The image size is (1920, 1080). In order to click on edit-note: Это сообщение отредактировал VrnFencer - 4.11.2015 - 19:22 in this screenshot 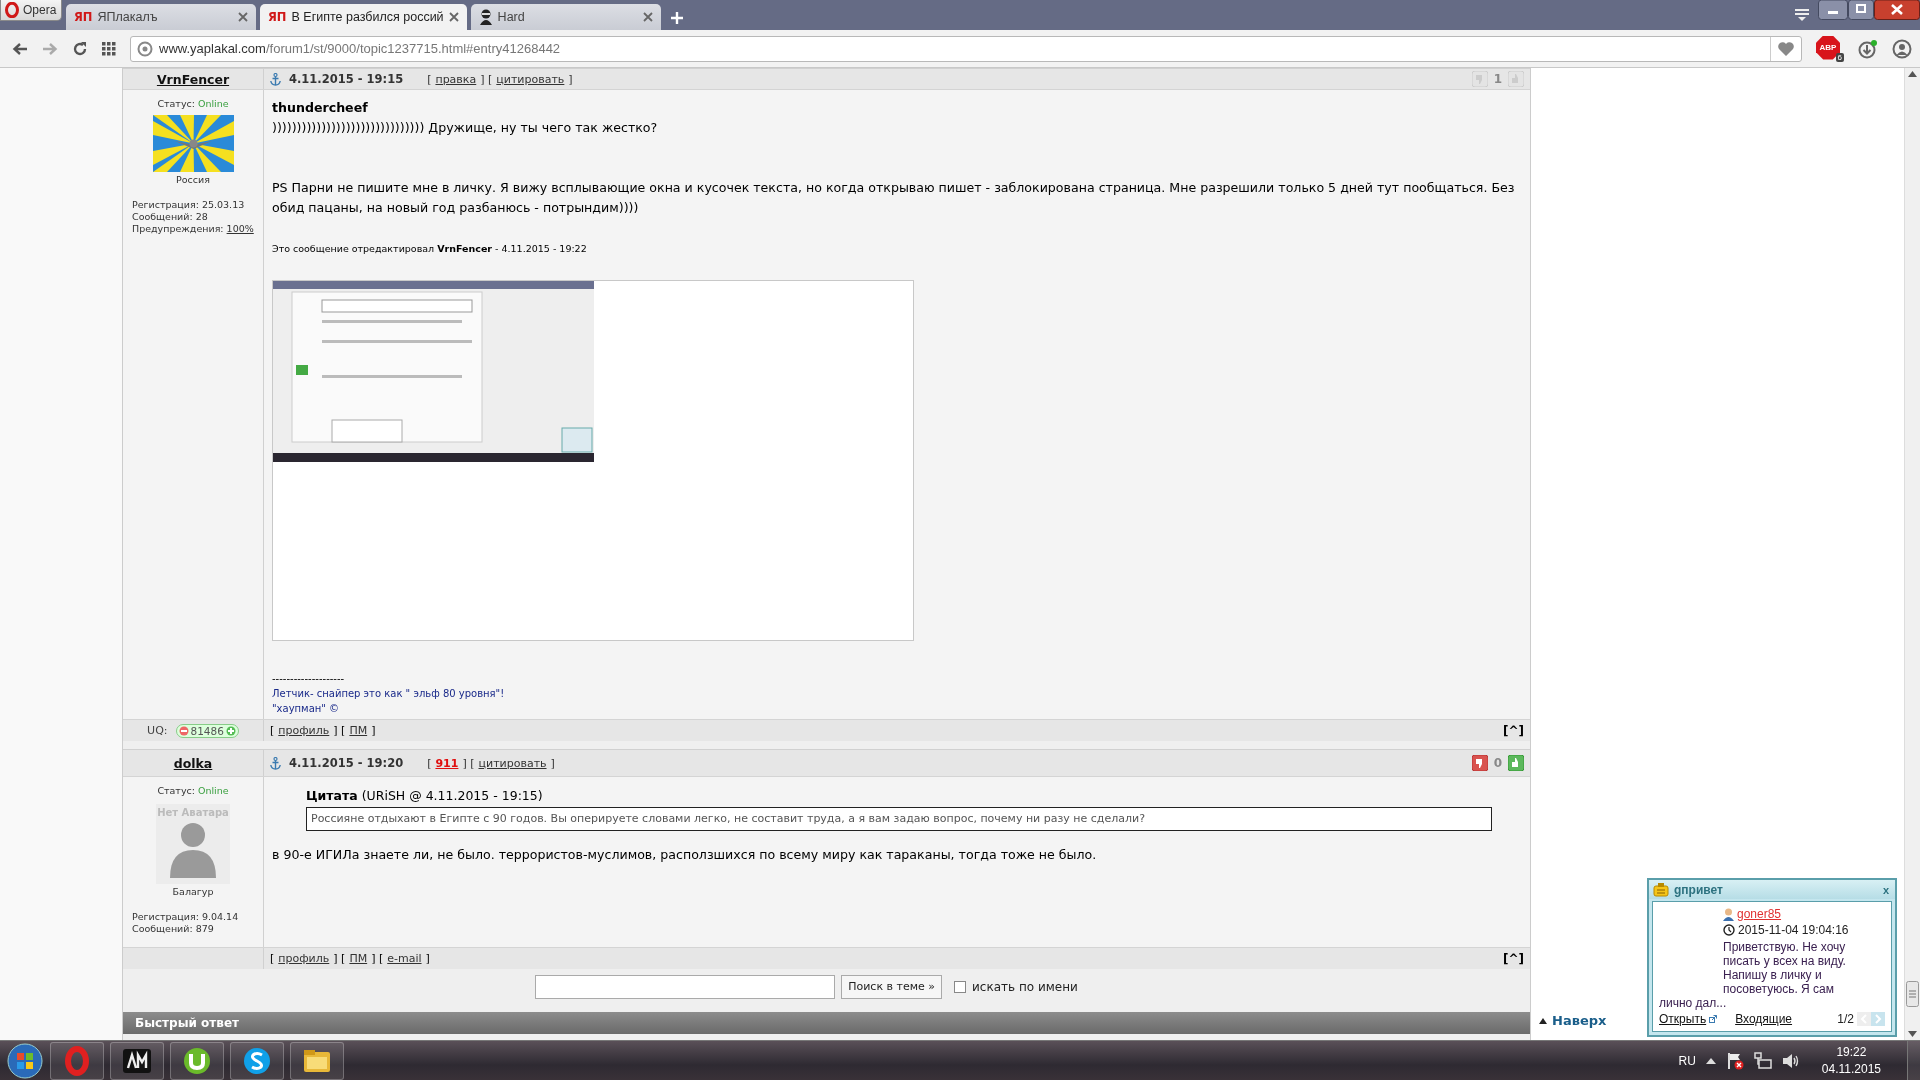, I will do `click(430, 249)`.